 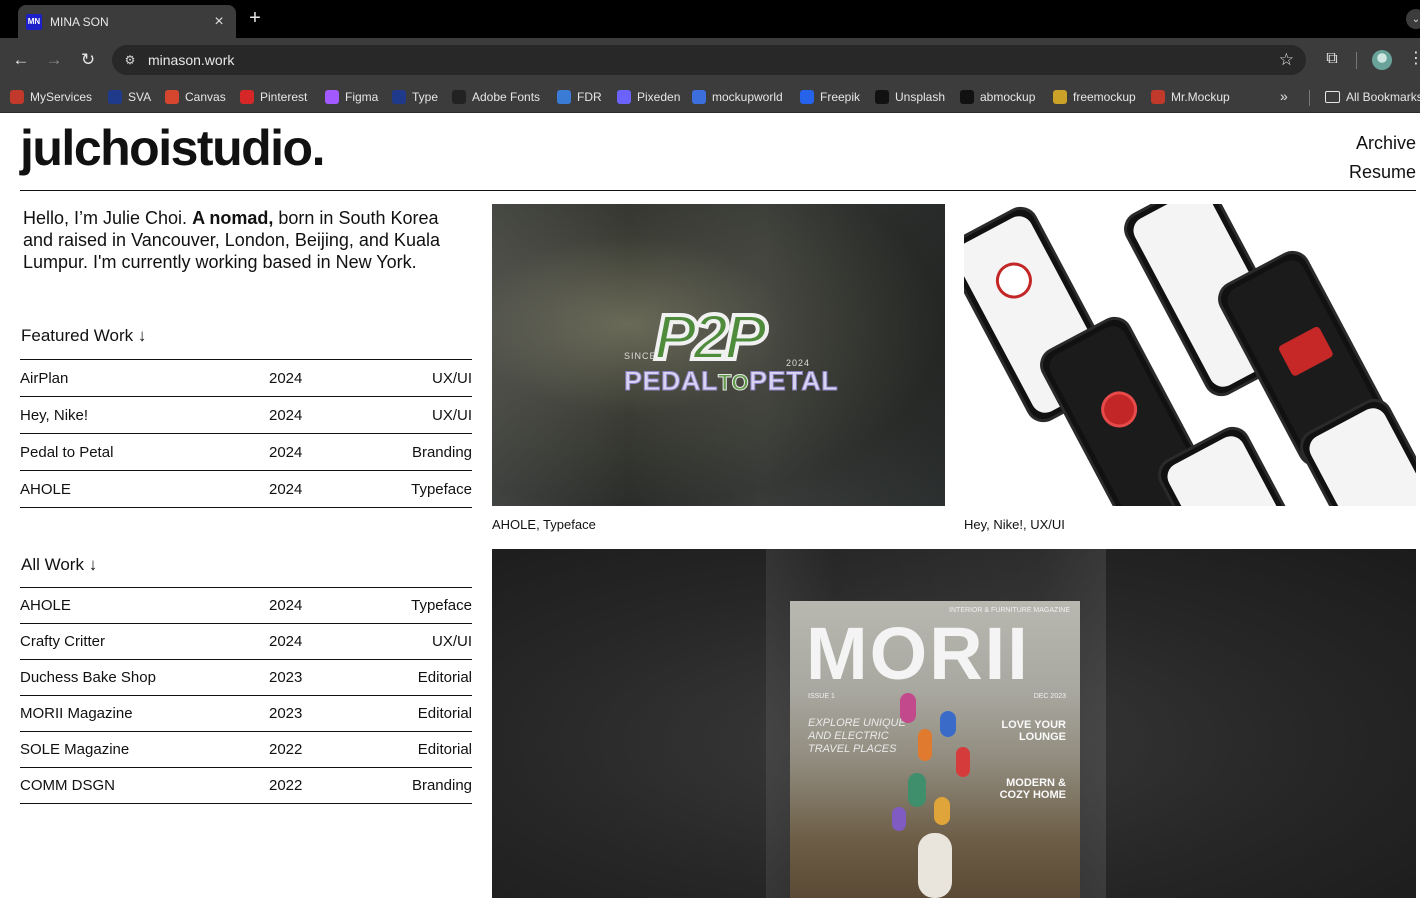 What do you see at coordinates (699, 97) in the screenshot?
I see `mockupworld-icon` at bounding box center [699, 97].